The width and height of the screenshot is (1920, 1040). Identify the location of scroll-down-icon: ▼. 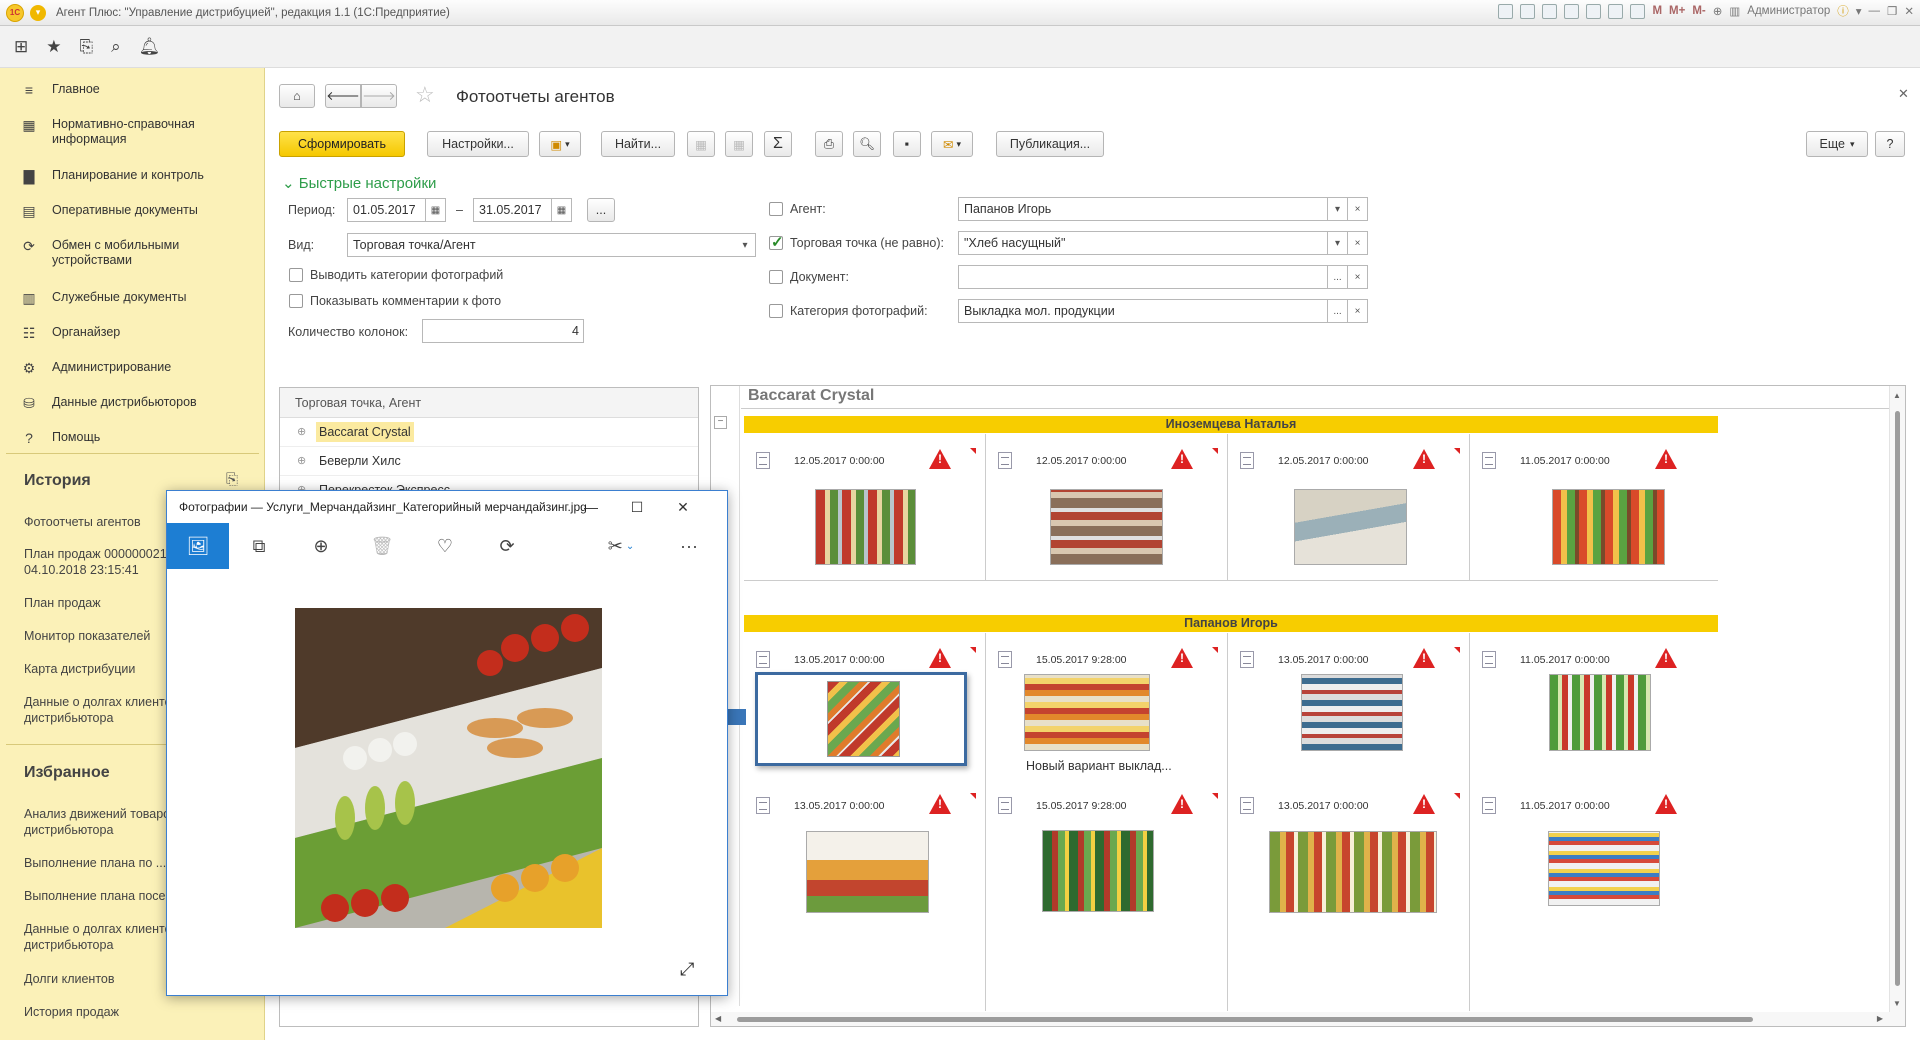
(1897, 1003).